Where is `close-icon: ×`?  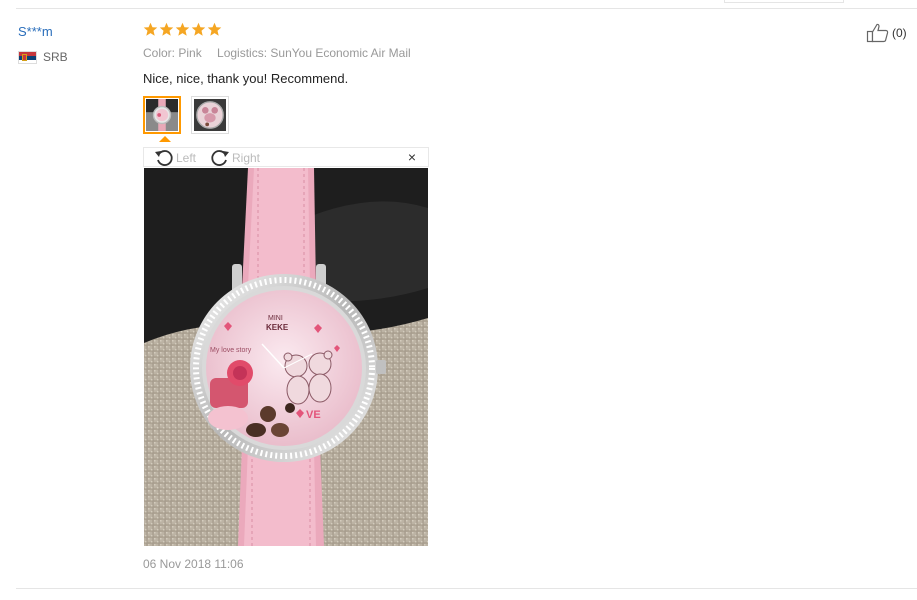 close-icon: × is located at coordinates (411, 157).